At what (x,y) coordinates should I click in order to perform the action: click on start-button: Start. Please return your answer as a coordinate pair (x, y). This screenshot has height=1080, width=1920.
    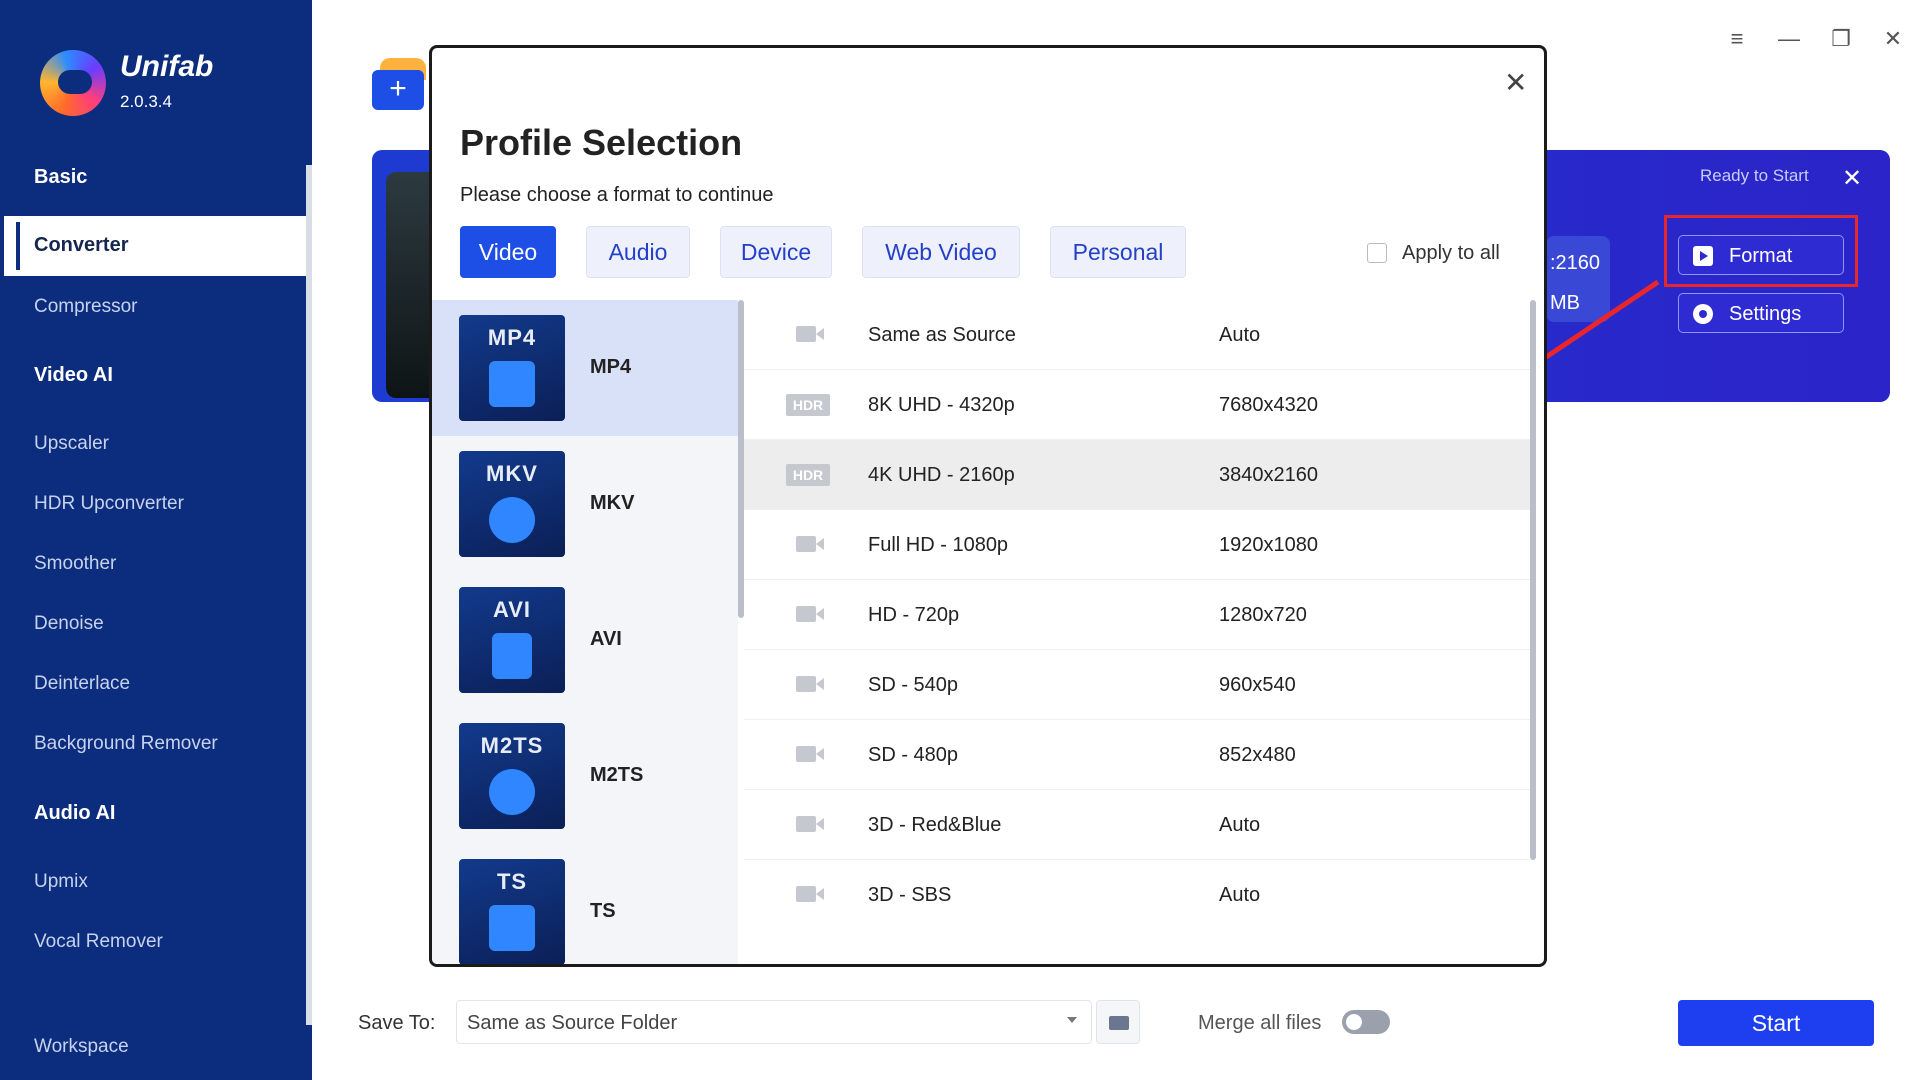
    Looking at the image, I should click on (1776, 1023).